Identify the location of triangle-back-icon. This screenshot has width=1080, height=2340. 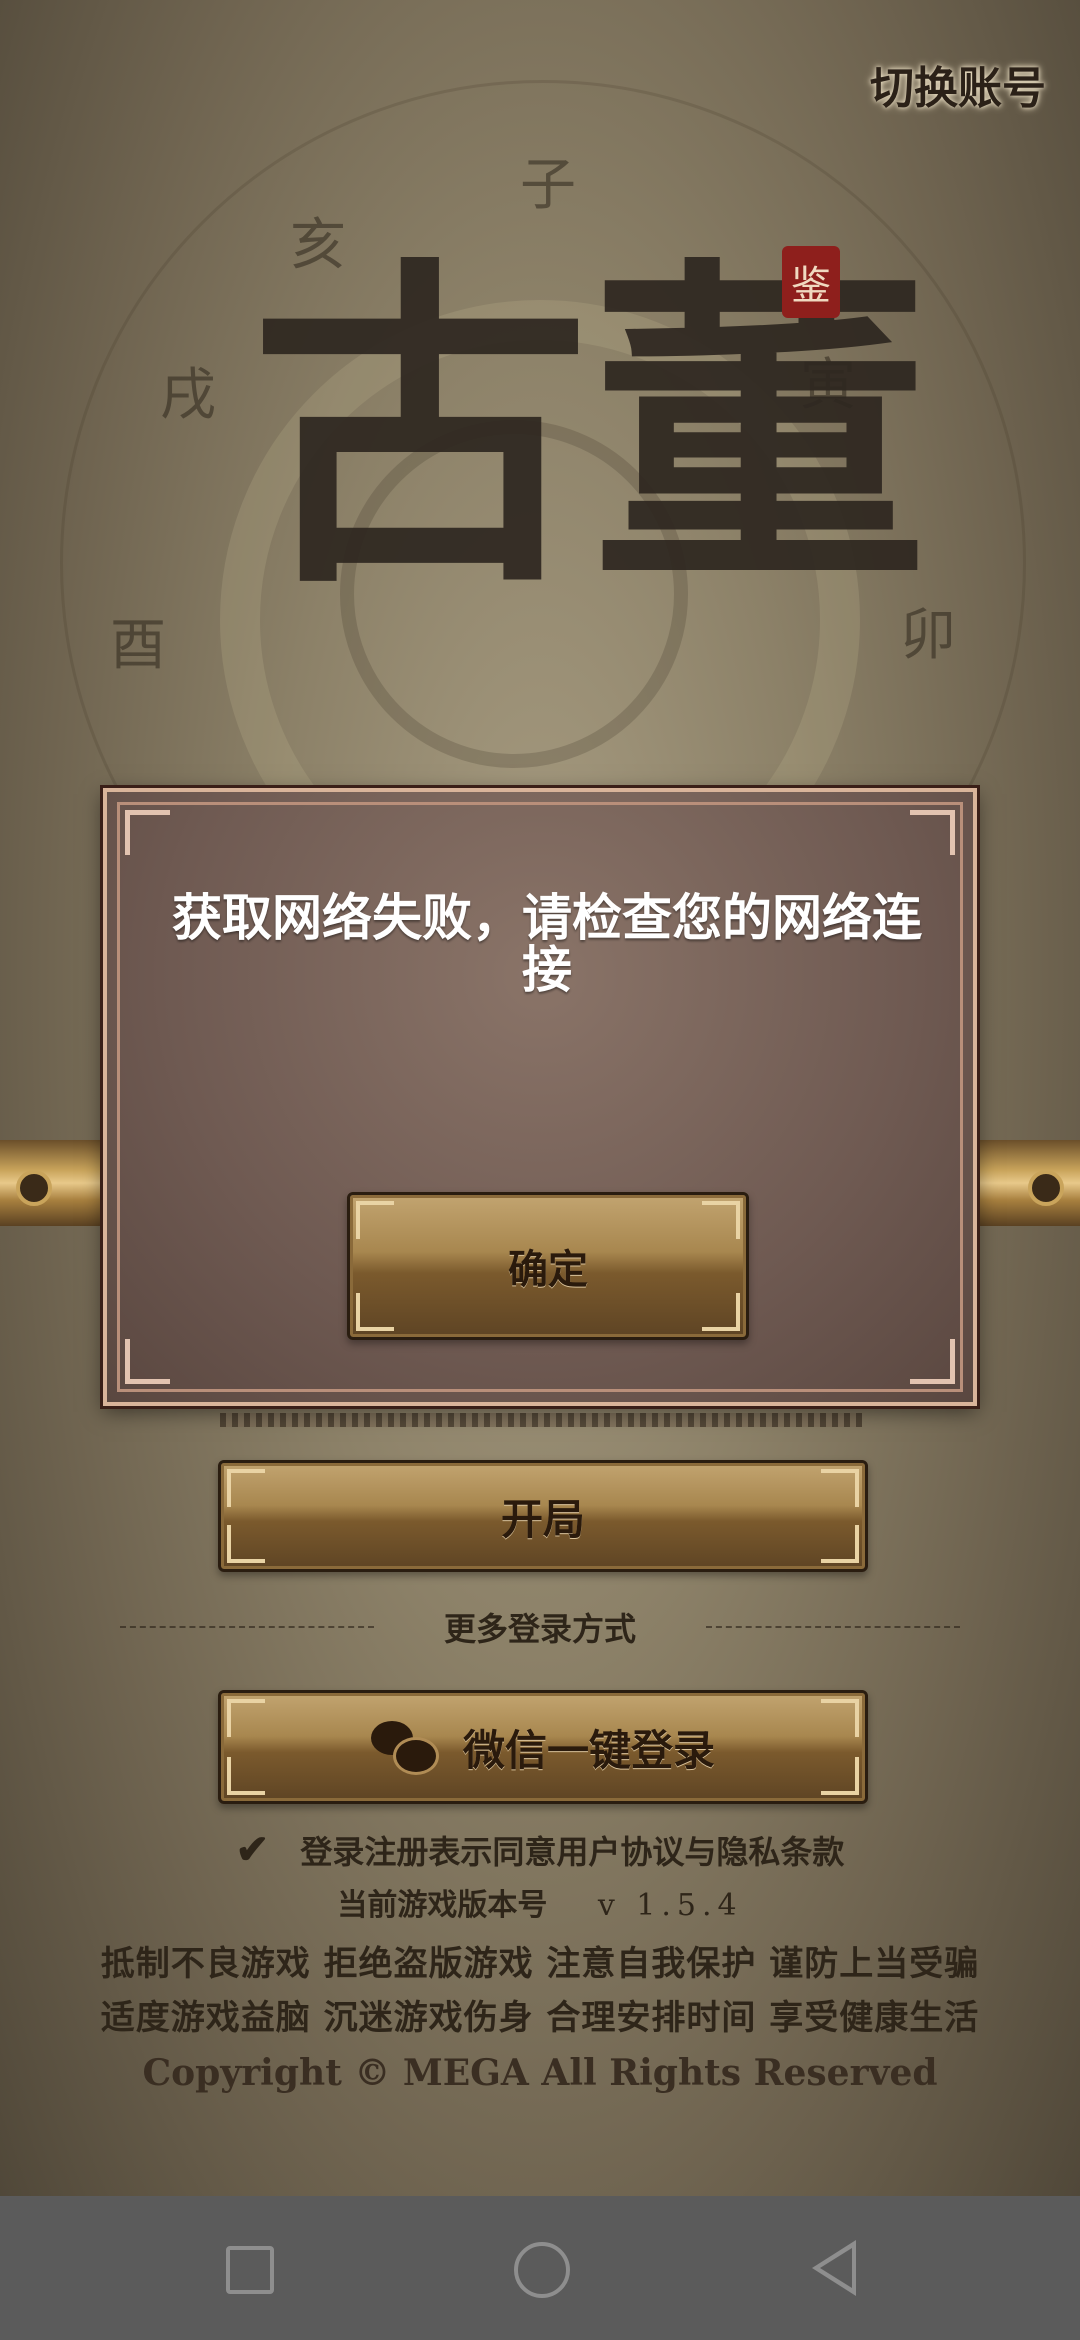
(834, 2268).